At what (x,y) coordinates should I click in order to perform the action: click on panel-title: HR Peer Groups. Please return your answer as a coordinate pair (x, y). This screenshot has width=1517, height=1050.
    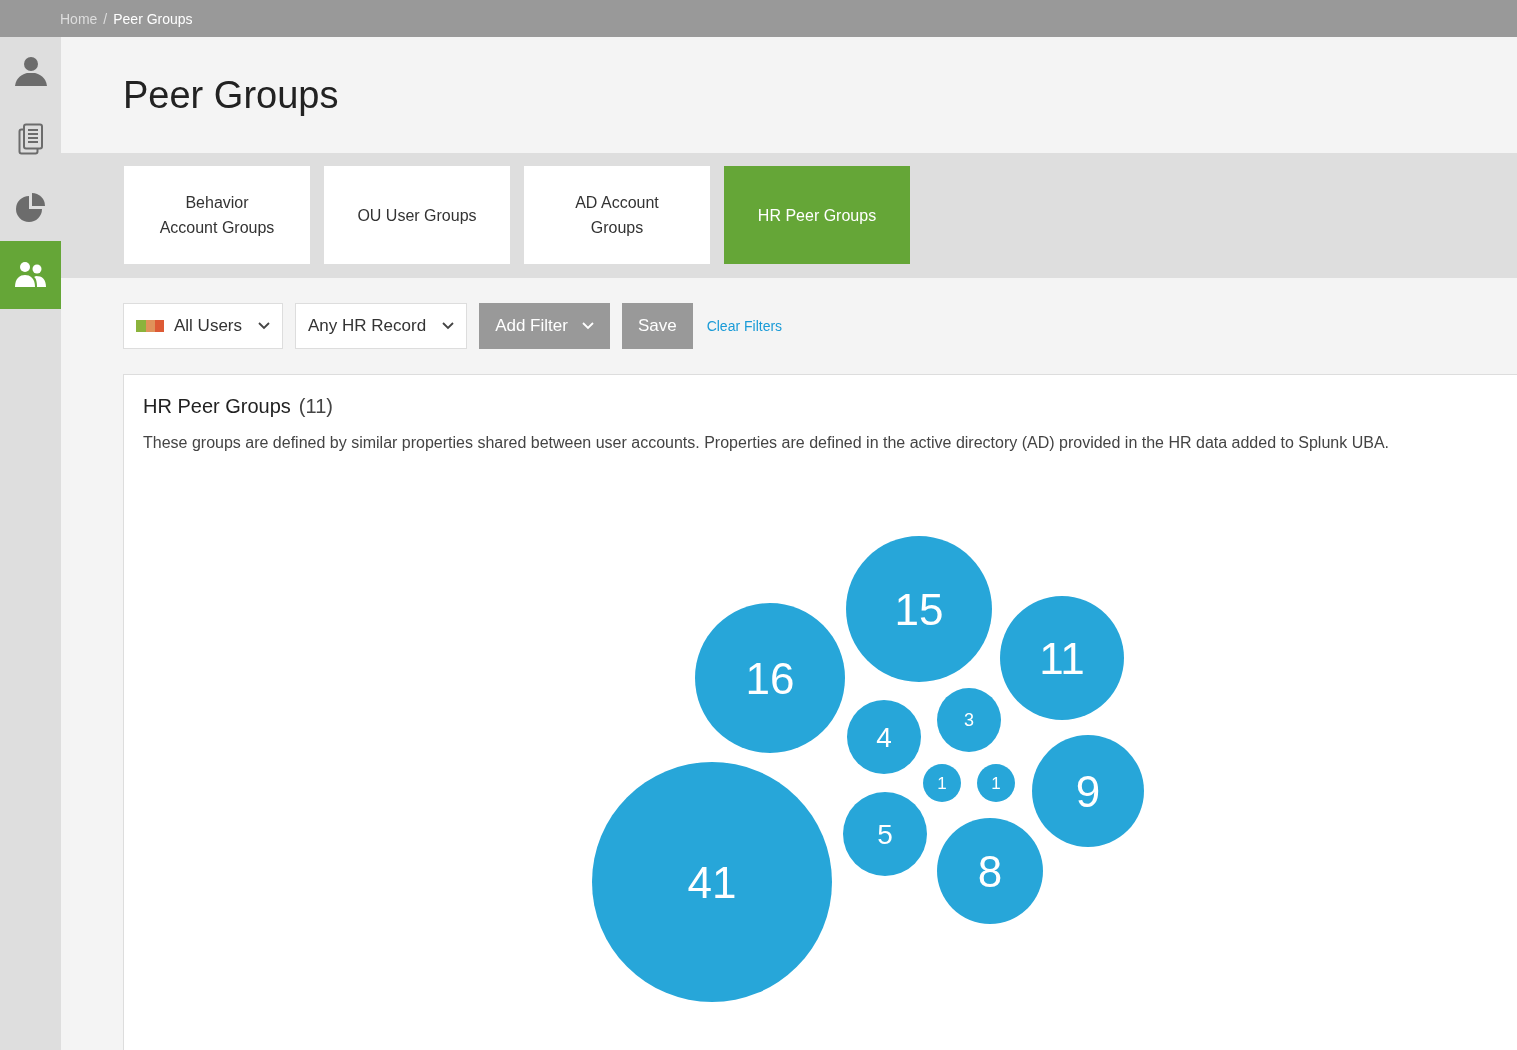
    Looking at the image, I should click on (217, 406).